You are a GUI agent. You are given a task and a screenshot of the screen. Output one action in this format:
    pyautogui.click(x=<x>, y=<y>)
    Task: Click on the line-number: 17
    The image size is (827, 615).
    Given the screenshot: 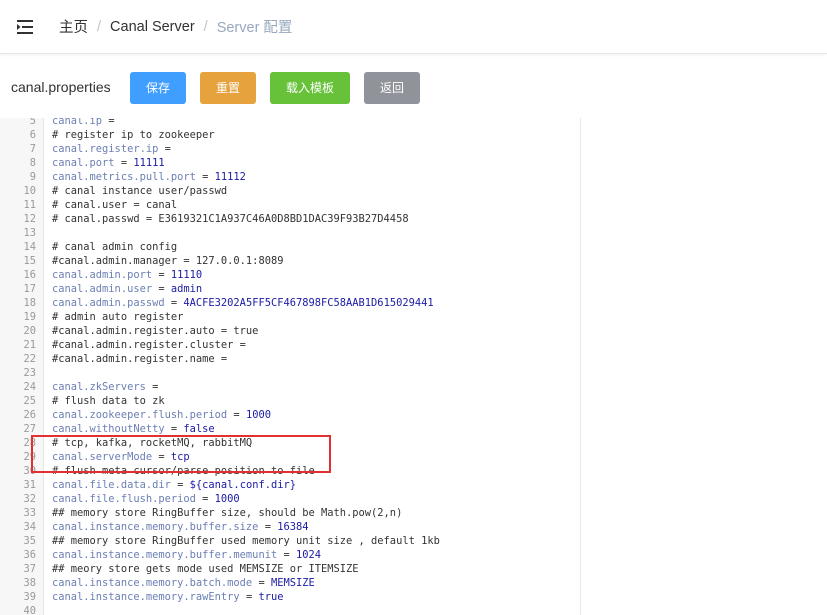 What is the action you would take?
    pyautogui.click(x=29, y=289)
    